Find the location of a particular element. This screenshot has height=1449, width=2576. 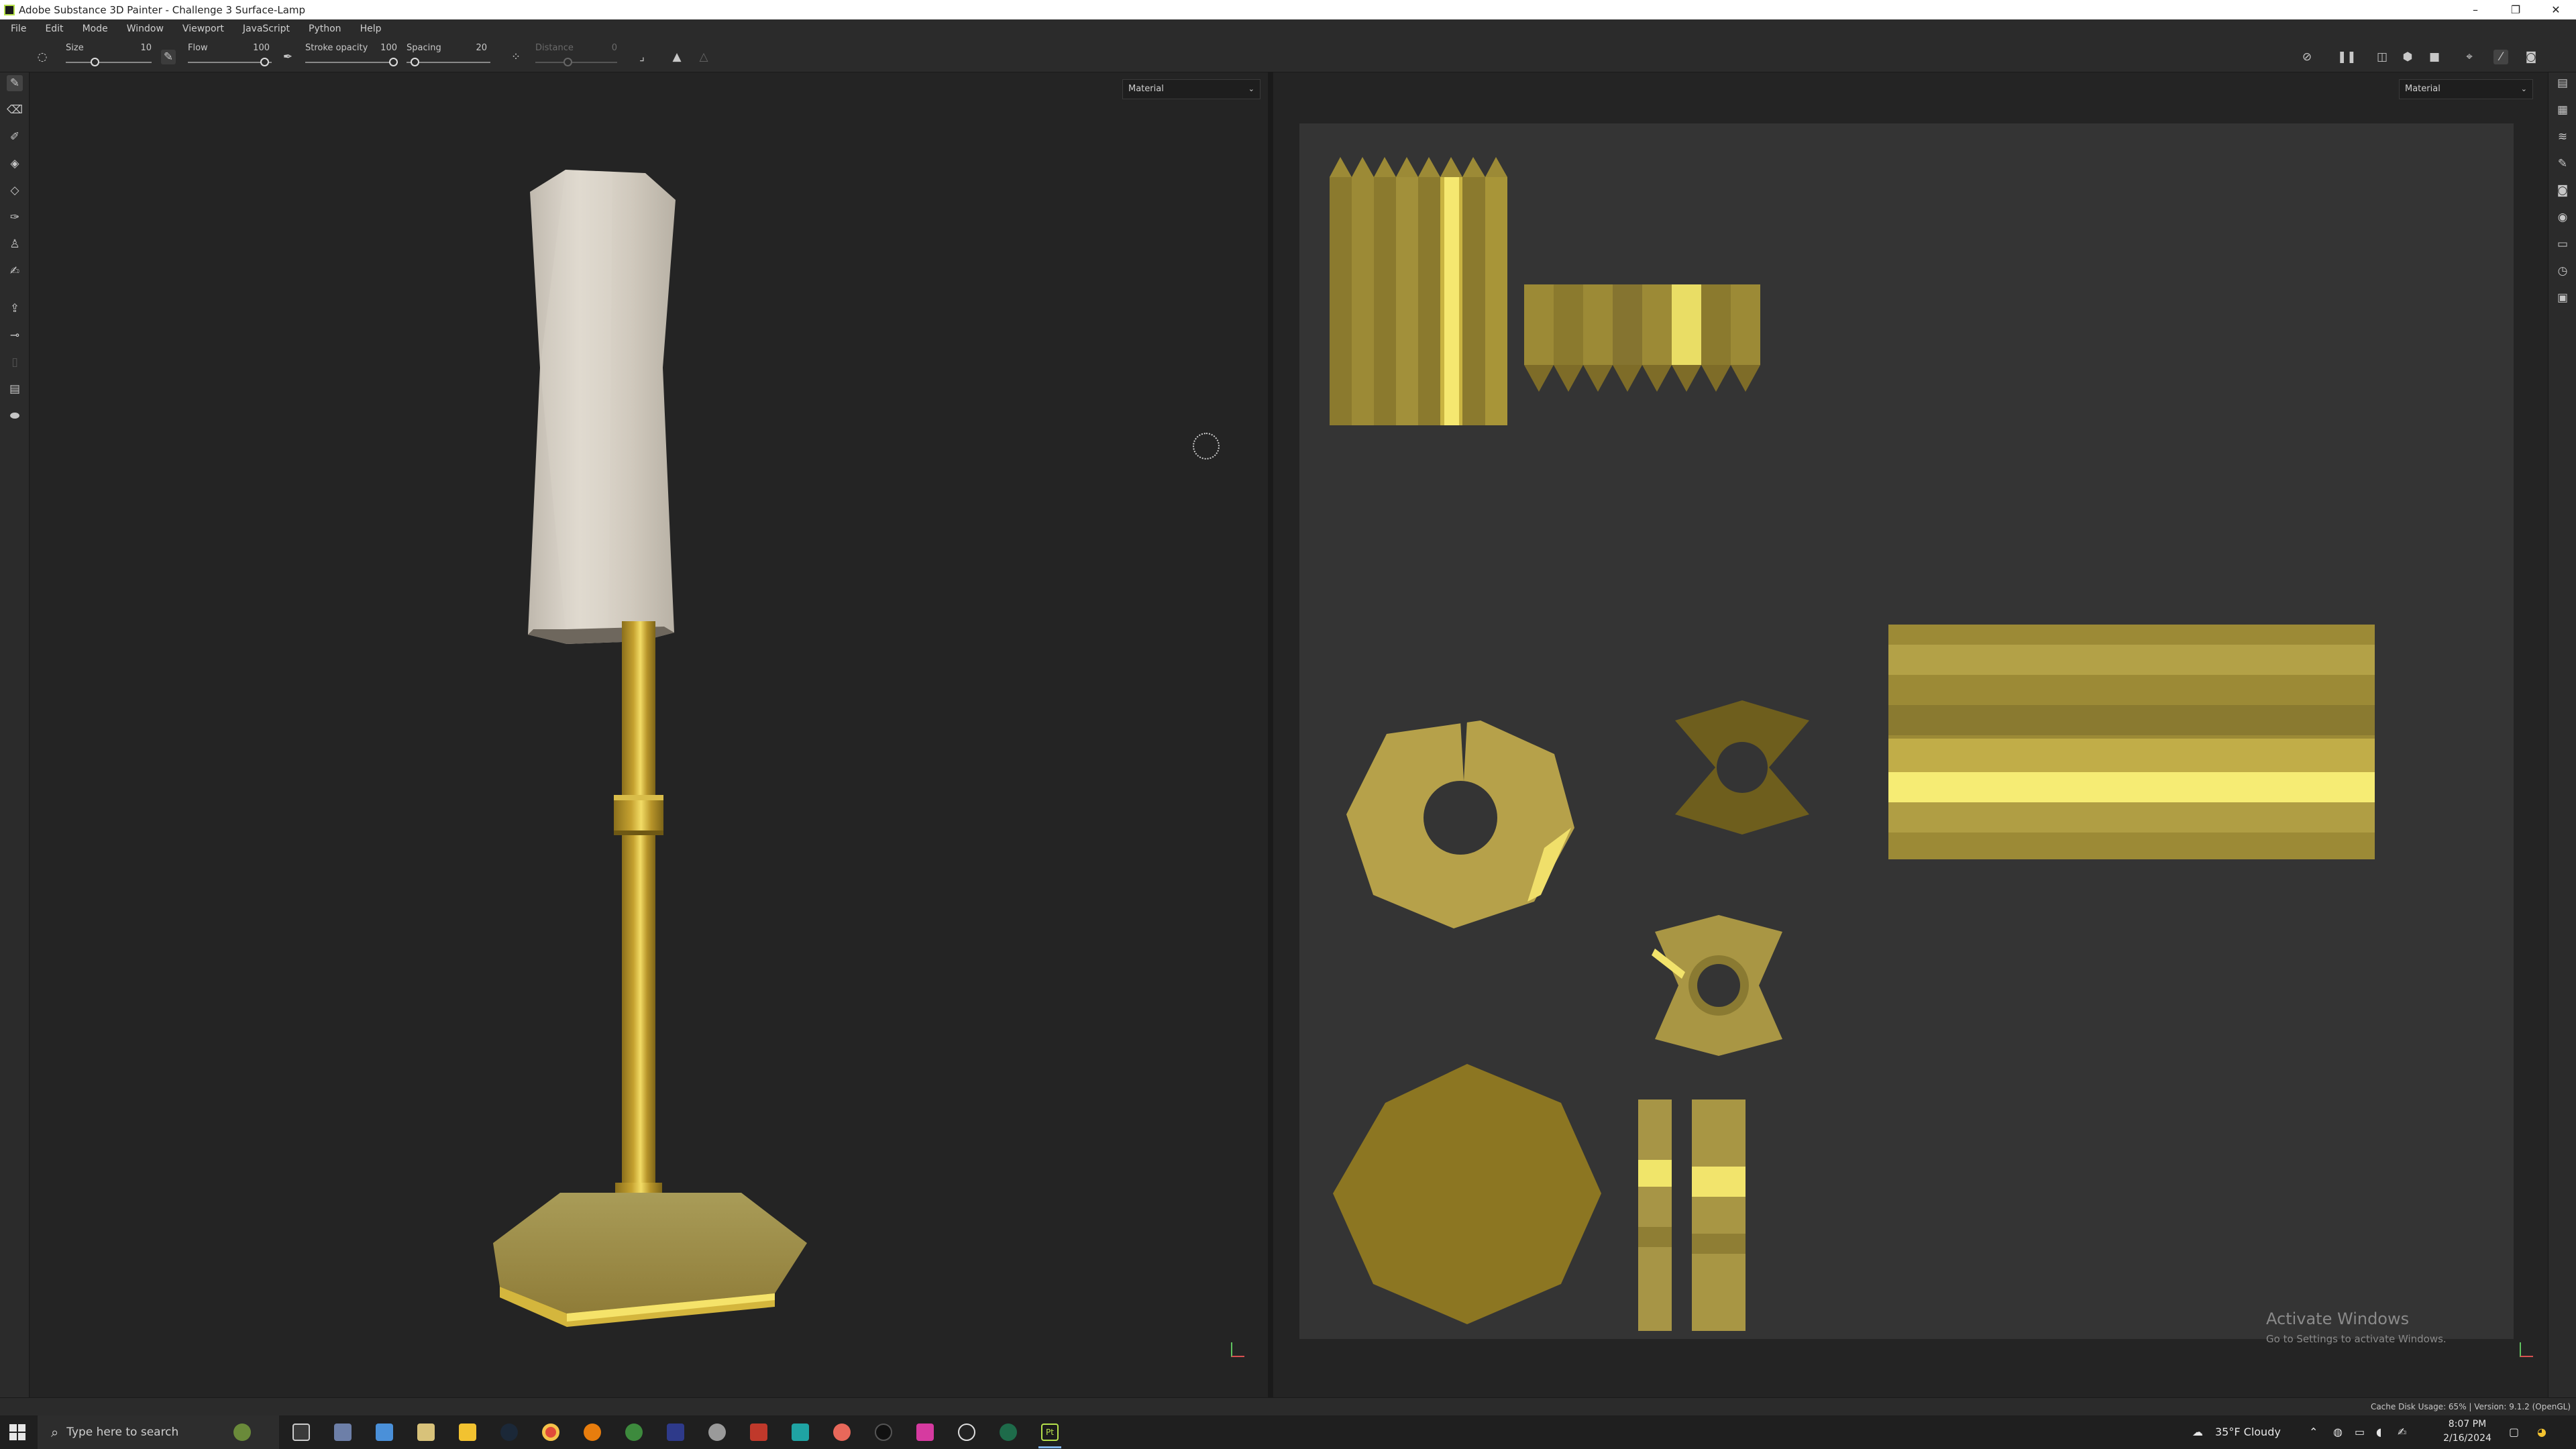

color-picker-icon: ✍ is located at coordinates (15, 271).